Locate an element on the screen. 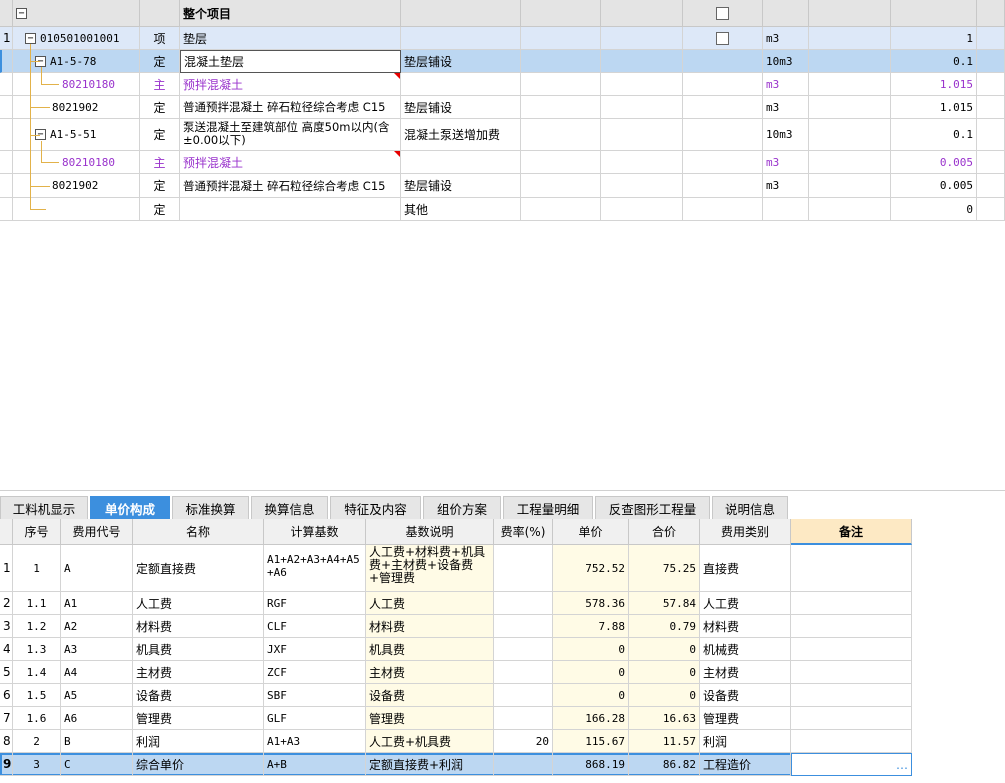 This screenshot has width=1005, height=783. fee-code: A1 is located at coordinates (97, 603).